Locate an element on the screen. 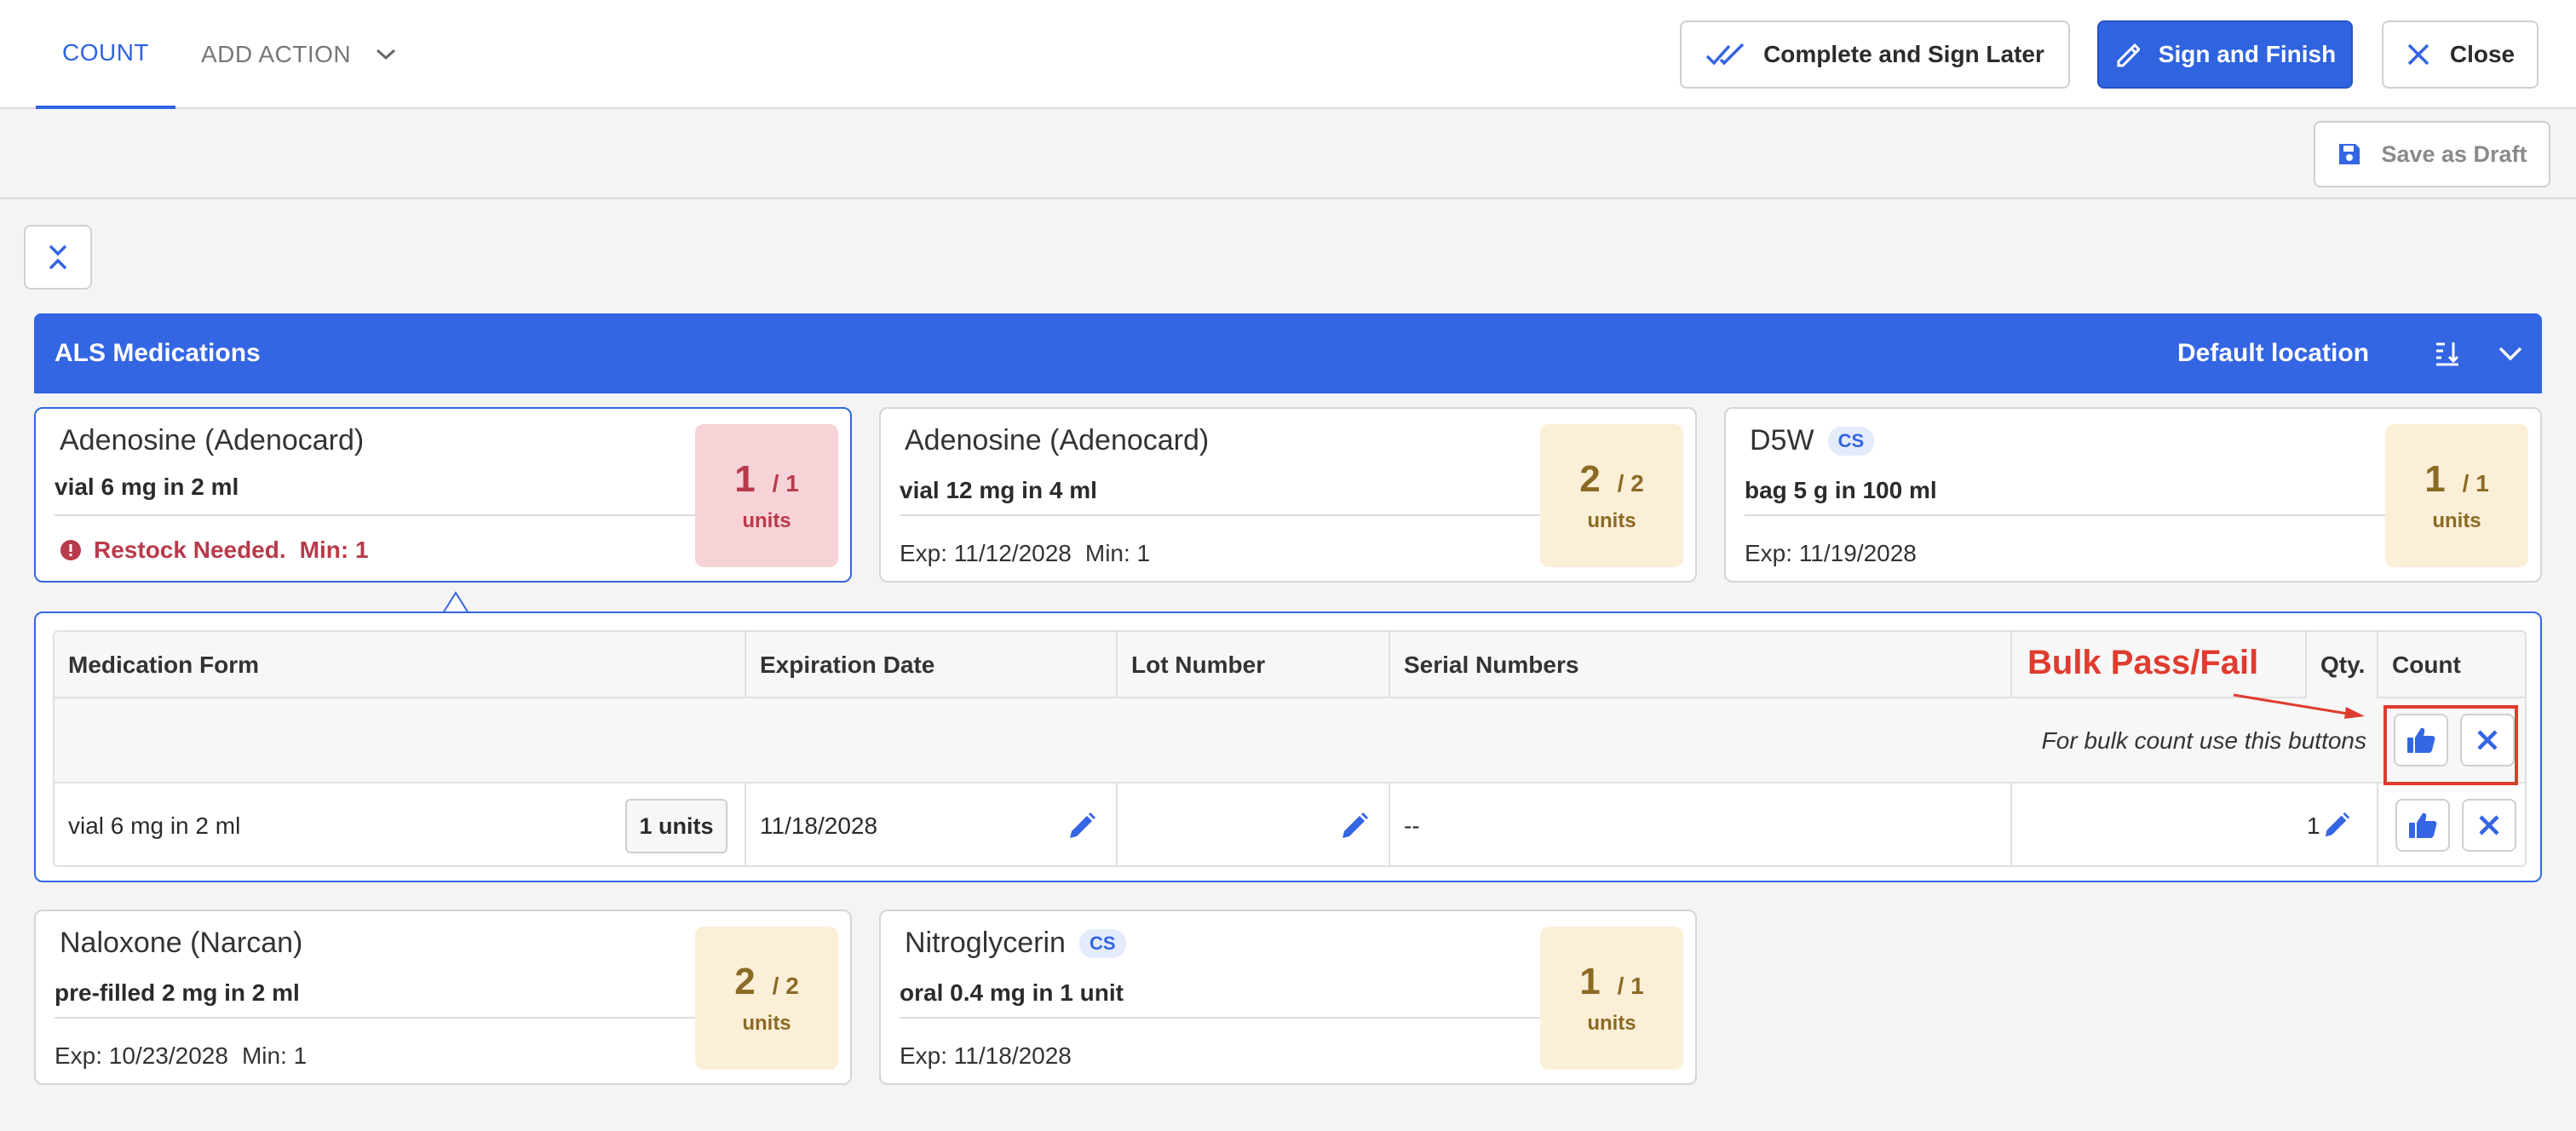 The width and height of the screenshot is (2576, 1131). tab-add-action-label: ADD ACTION is located at coordinates (277, 54).